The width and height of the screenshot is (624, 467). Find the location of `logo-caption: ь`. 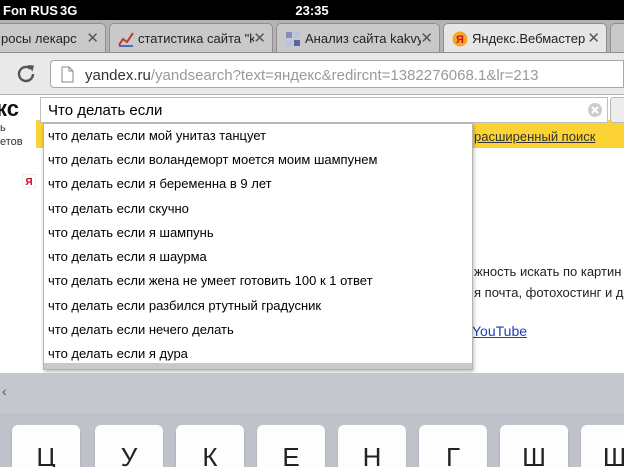

logo-caption: ь is located at coordinates (3, 128).